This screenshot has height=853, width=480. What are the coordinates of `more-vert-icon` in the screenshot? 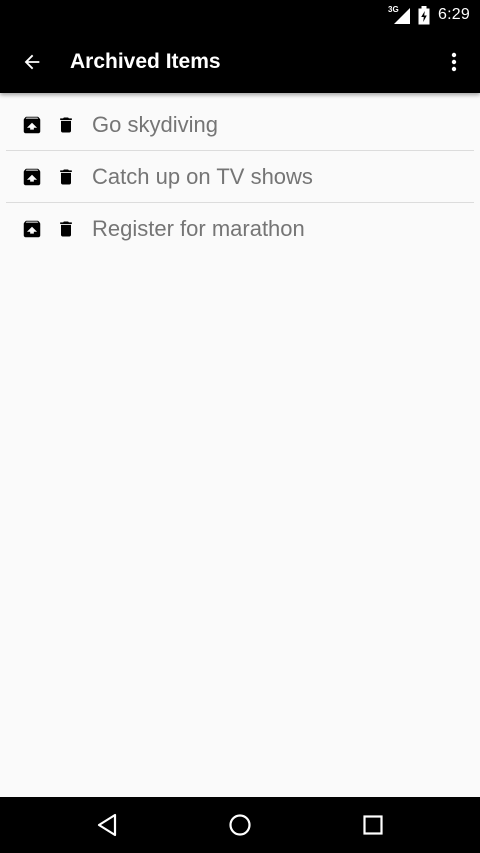 It's located at (454, 61).